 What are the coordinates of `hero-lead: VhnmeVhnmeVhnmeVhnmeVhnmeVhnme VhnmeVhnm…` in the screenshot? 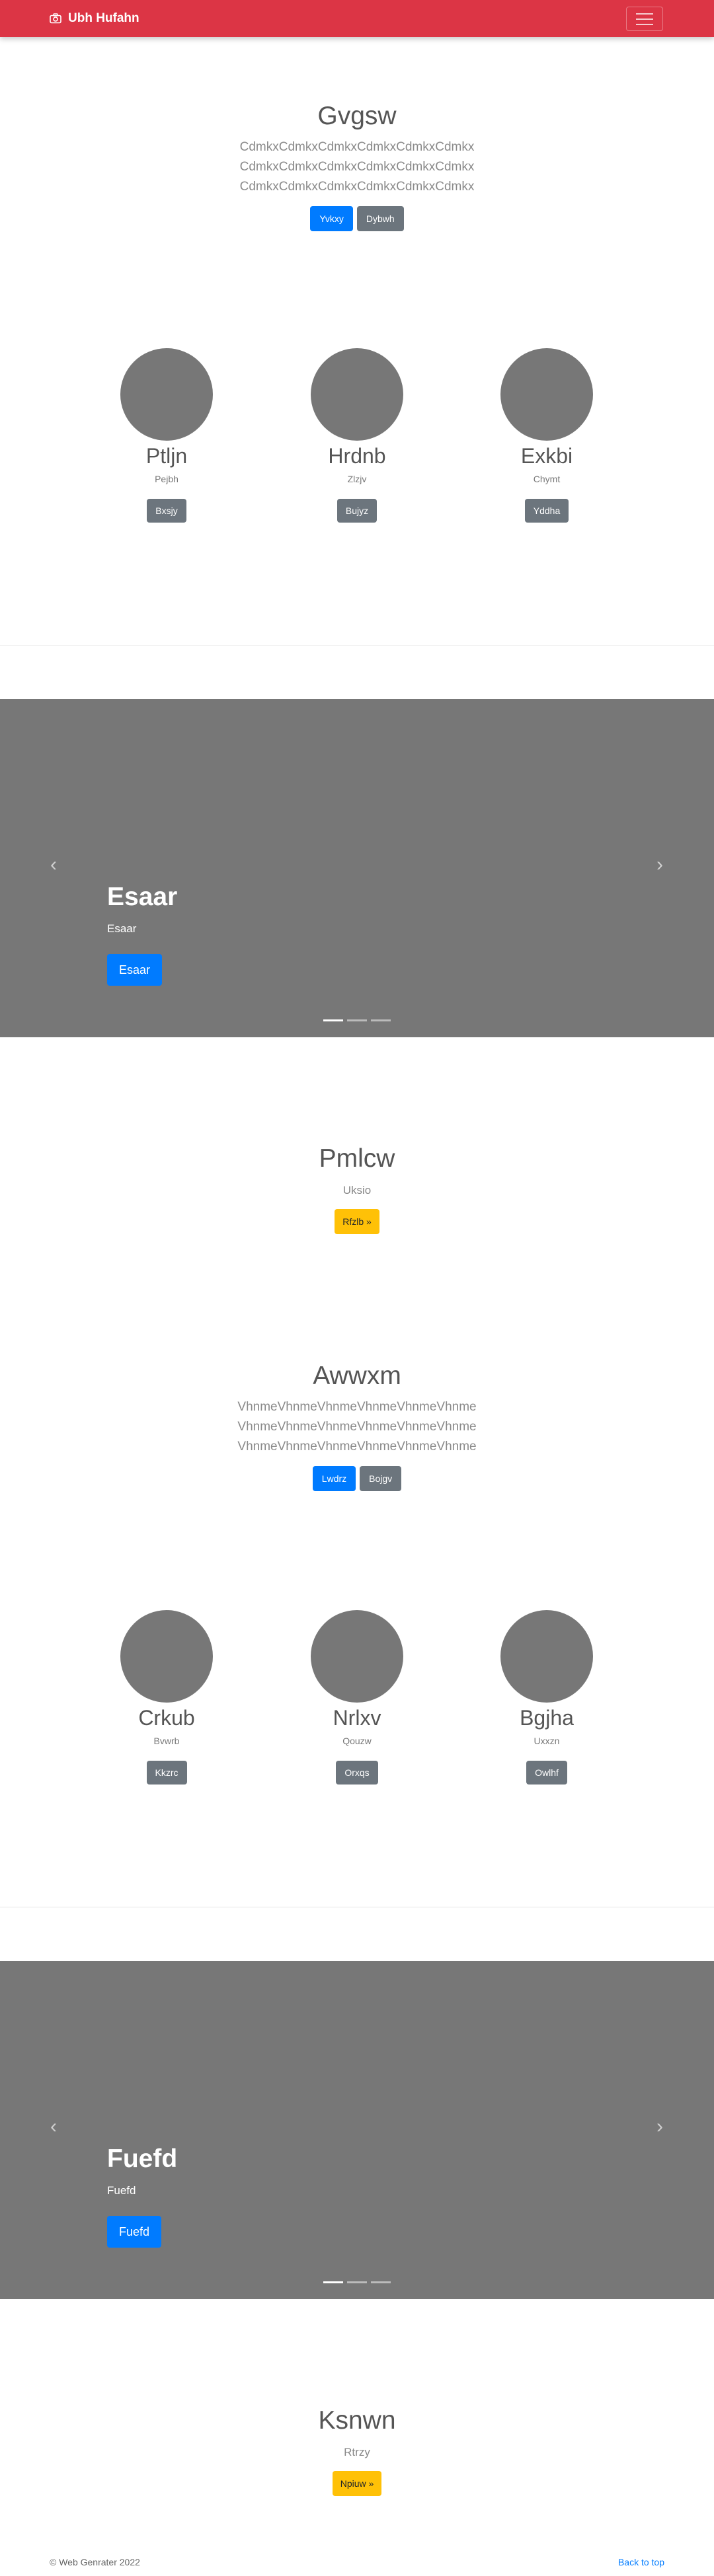 It's located at (357, 1427).